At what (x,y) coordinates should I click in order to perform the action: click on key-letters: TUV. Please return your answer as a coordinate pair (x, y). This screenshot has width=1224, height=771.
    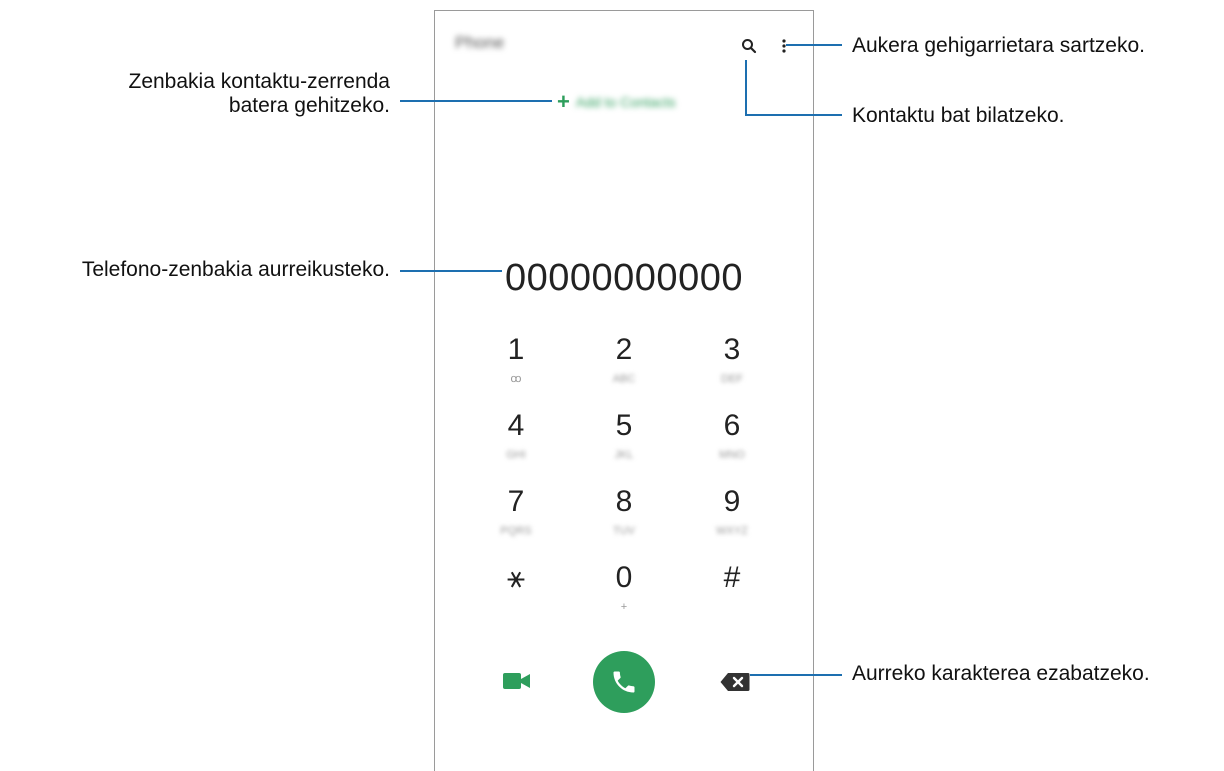
    Looking at the image, I should click on (624, 531).